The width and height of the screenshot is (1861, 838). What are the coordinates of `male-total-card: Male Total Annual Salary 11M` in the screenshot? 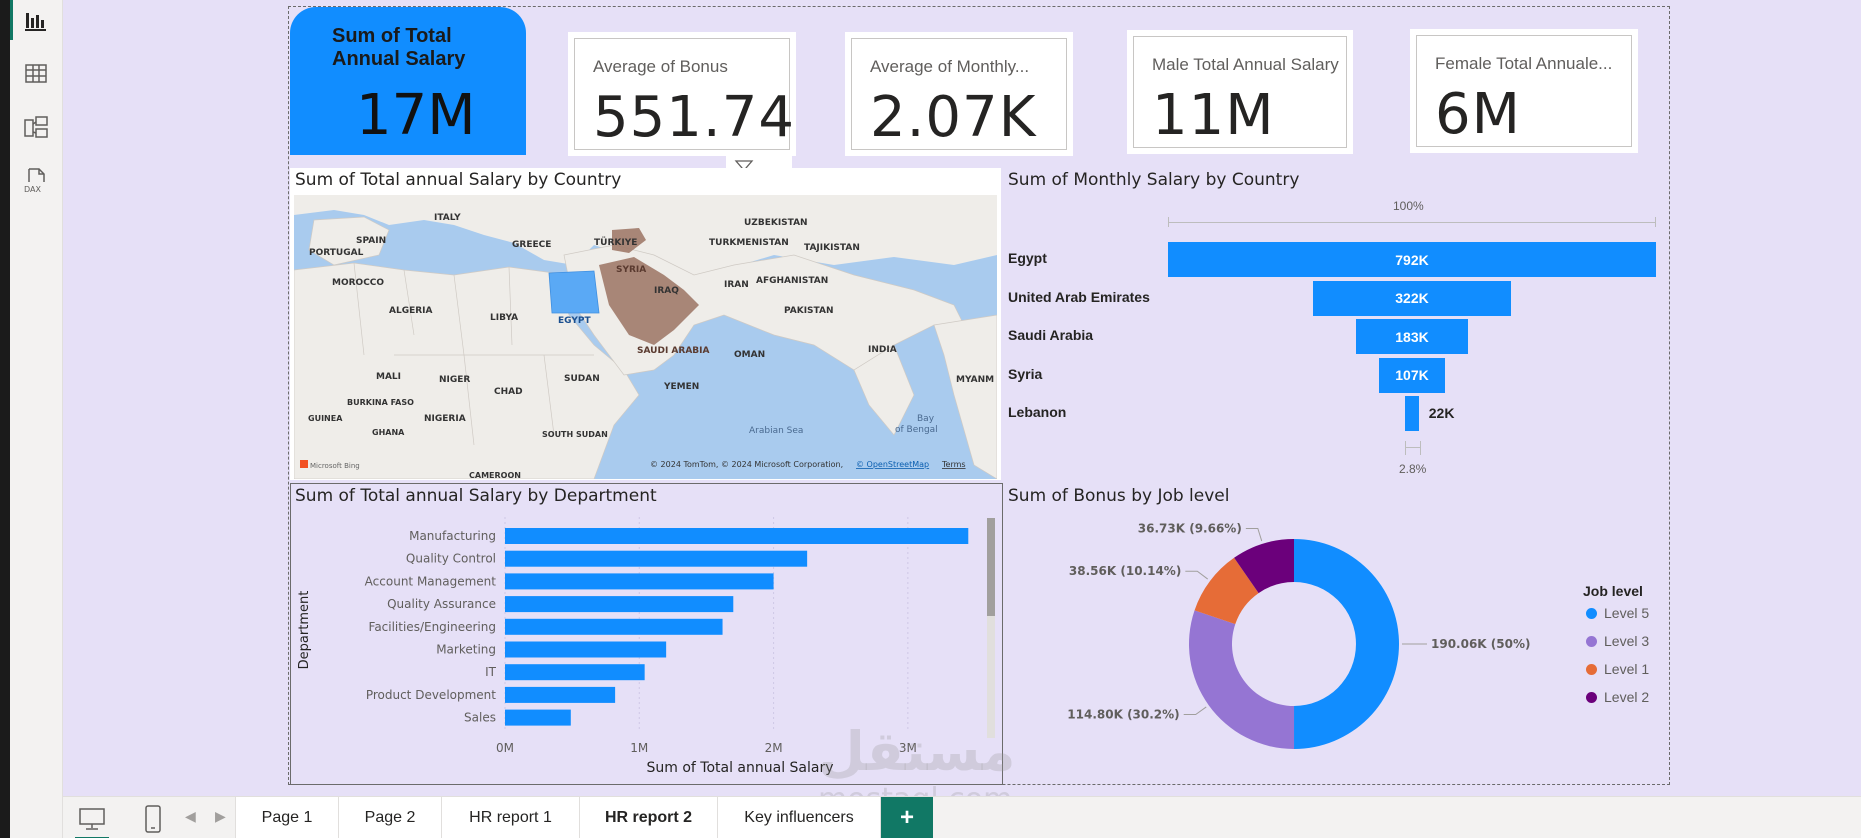 It's located at (1240, 92).